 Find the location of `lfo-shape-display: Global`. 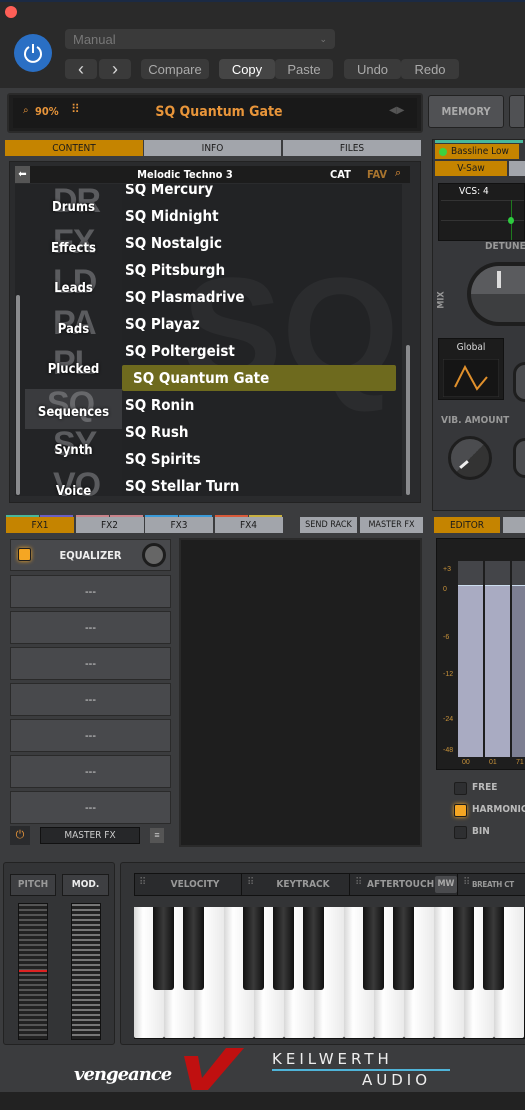

lfo-shape-display: Global is located at coordinates (471, 369).